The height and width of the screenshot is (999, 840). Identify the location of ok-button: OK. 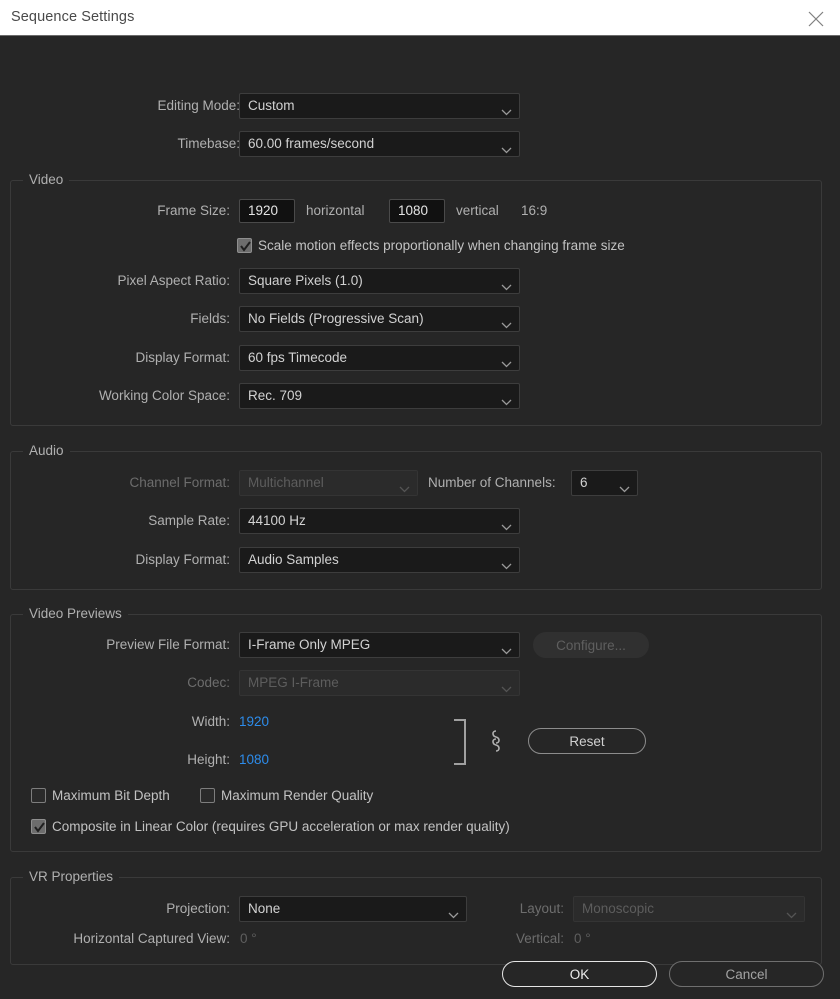
(579, 974).